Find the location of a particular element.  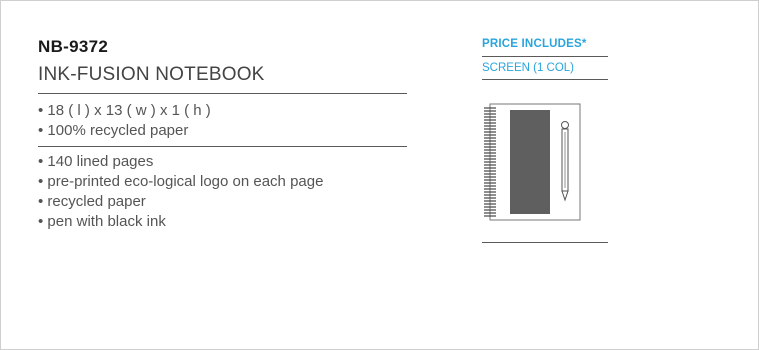

notebook-with-pen-icon is located at coordinates (532, 164).